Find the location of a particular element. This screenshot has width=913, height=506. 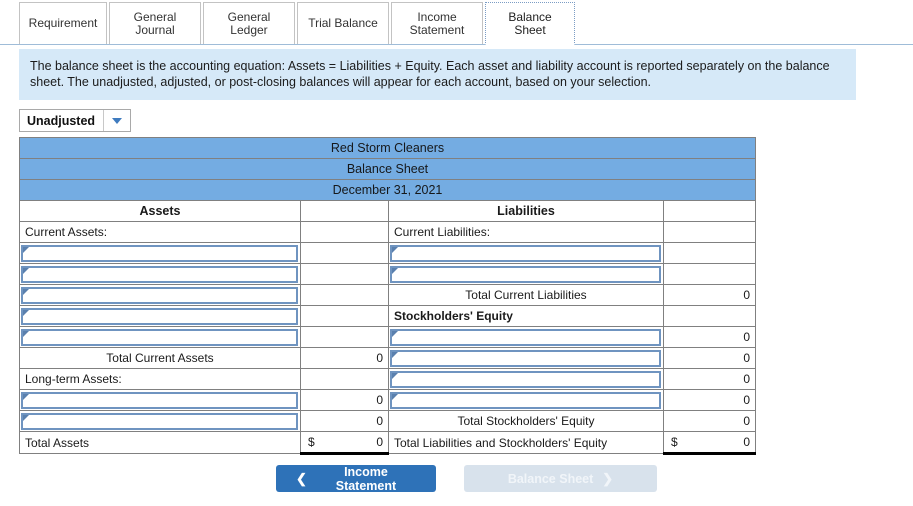

next-button-label: Balance Sheet is located at coordinates (550, 478).